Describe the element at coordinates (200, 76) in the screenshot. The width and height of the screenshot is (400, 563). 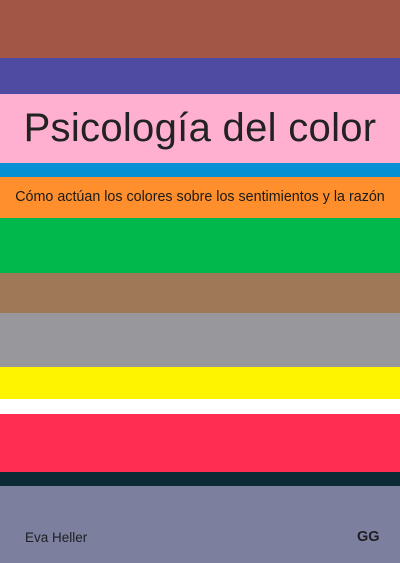
I see `band-purple` at that location.